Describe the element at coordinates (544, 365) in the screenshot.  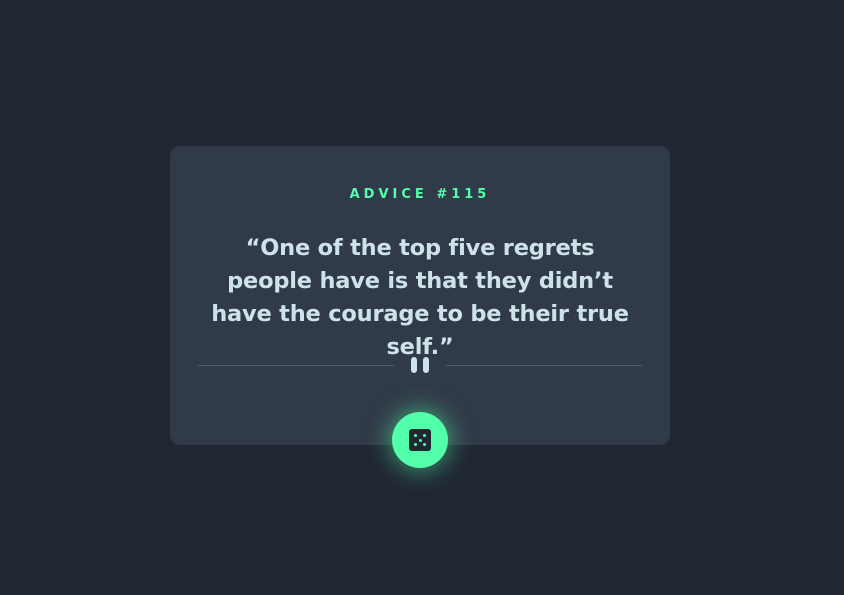
I see `divider-line-right` at that location.